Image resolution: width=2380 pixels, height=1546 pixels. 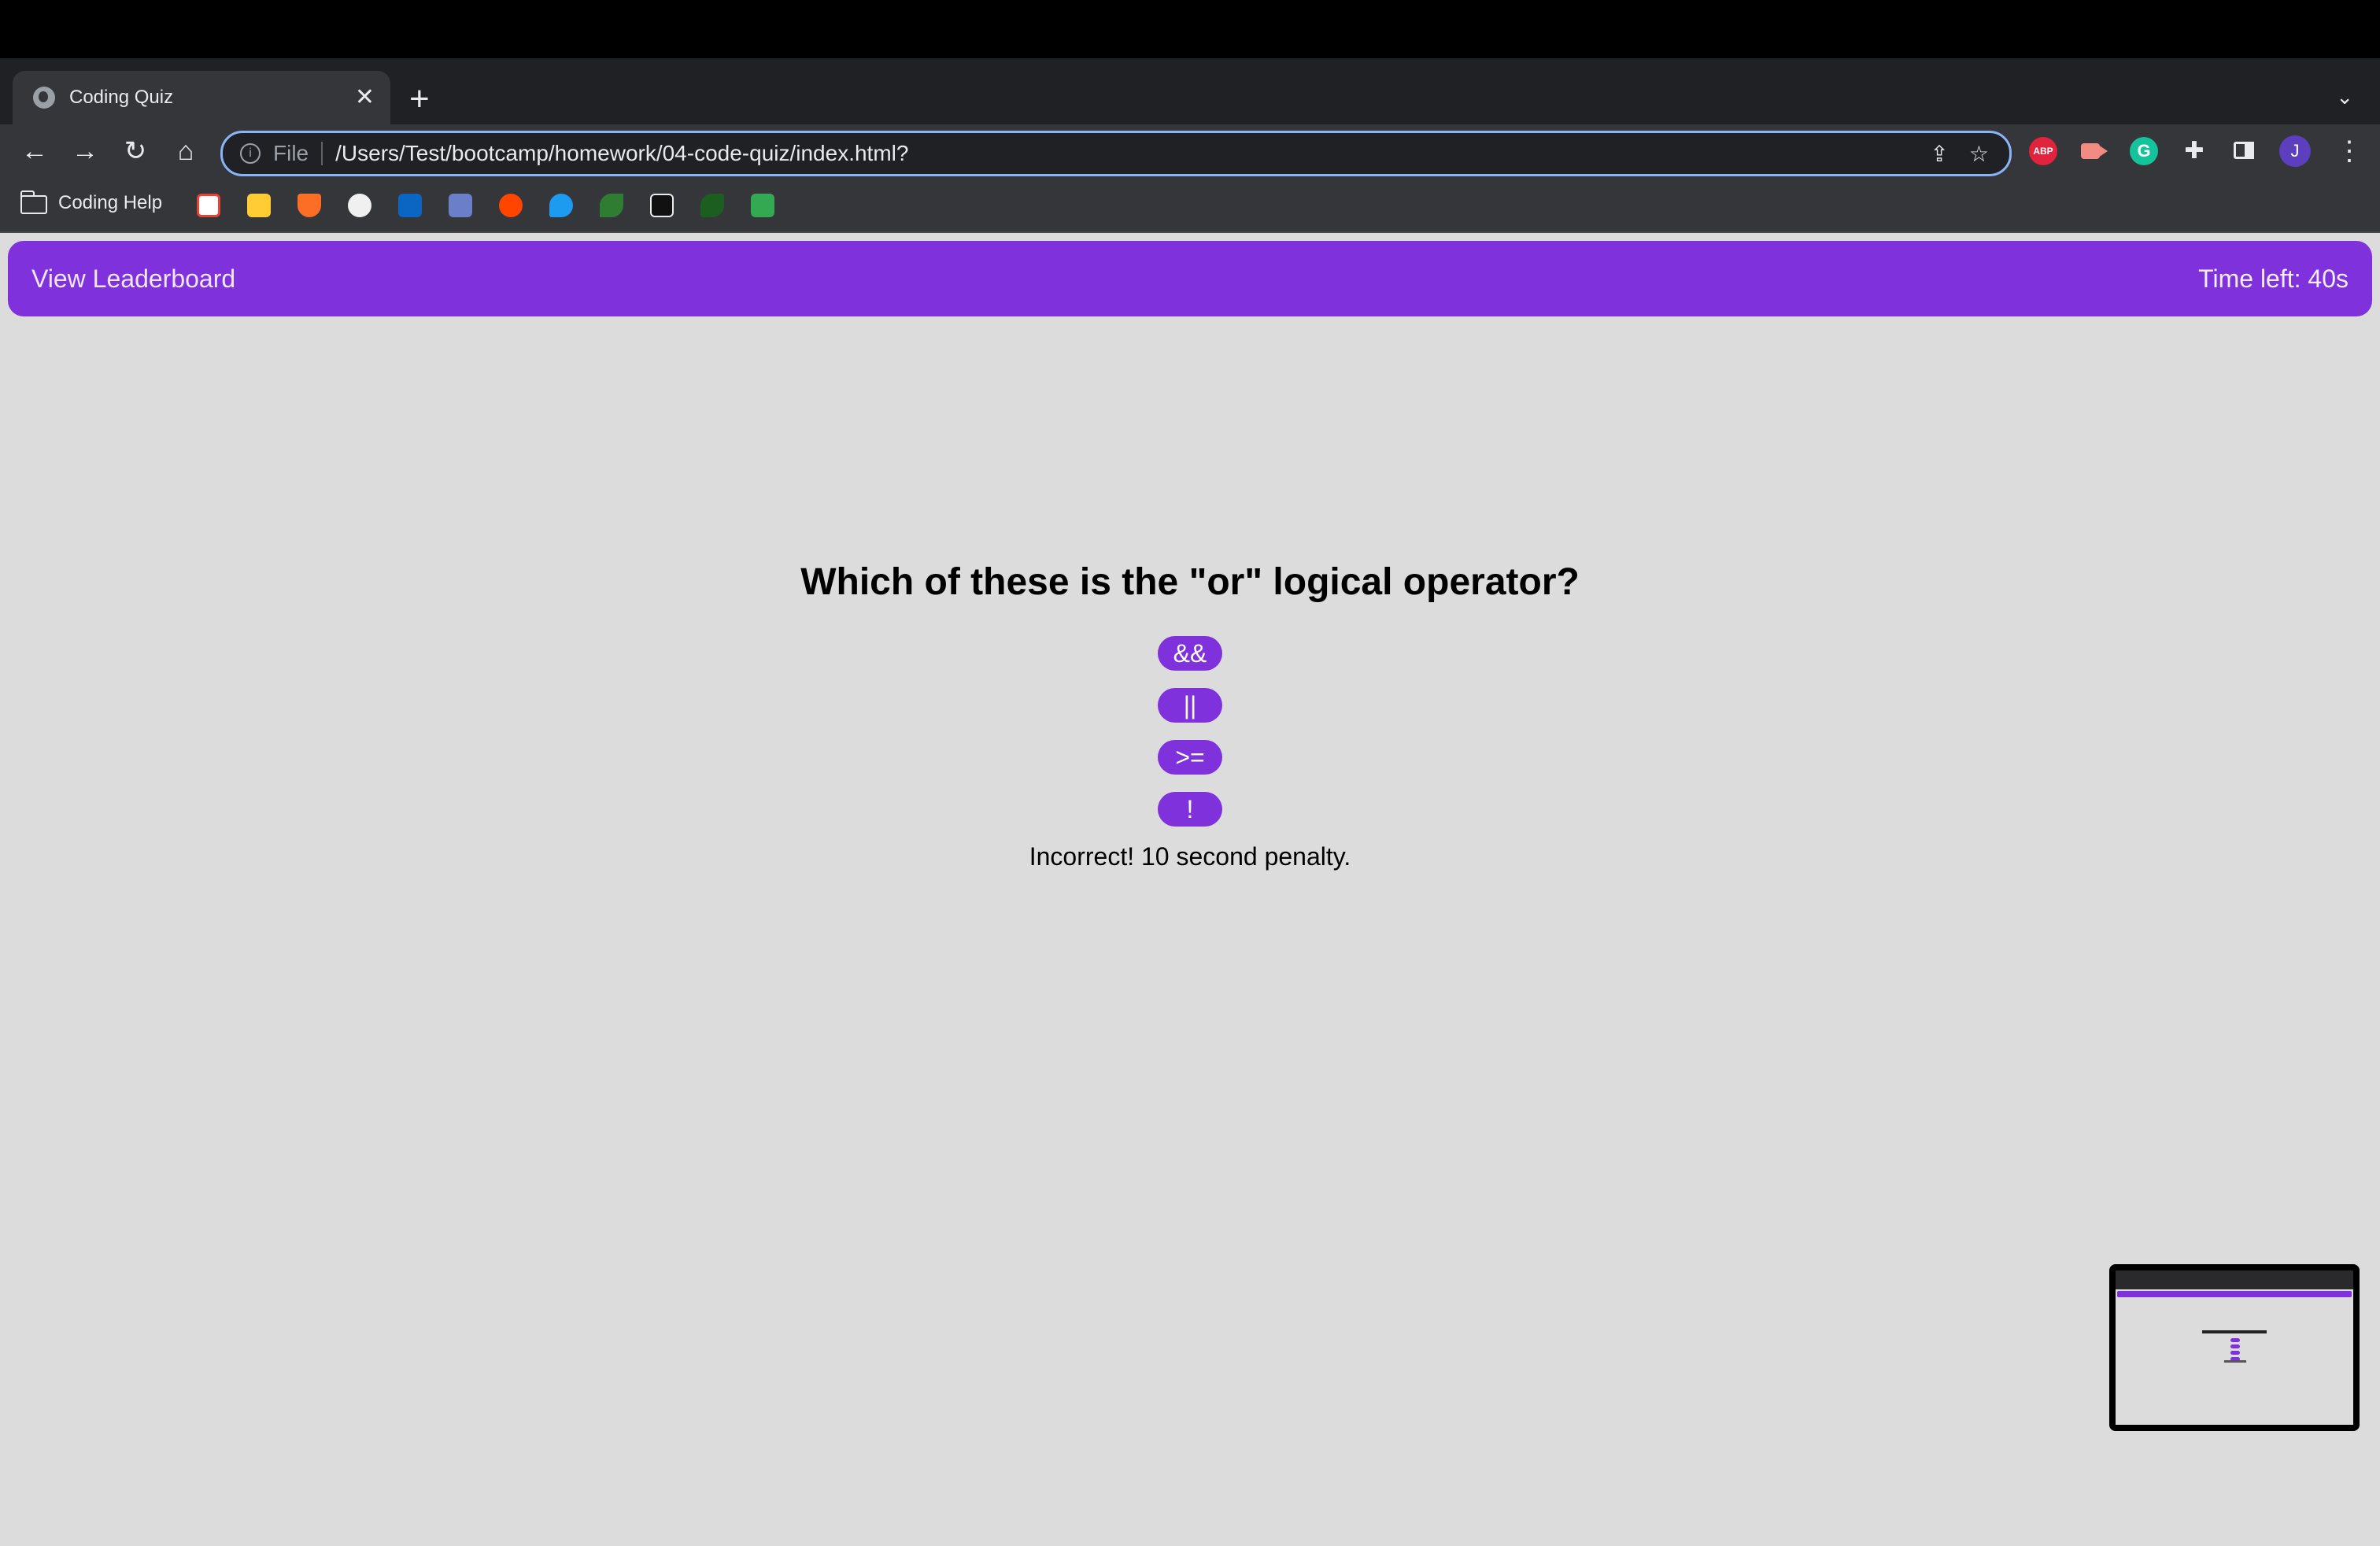 What do you see at coordinates (186, 151) in the screenshot?
I see `home-icon: ⌂` at bounding box center [186, 151].